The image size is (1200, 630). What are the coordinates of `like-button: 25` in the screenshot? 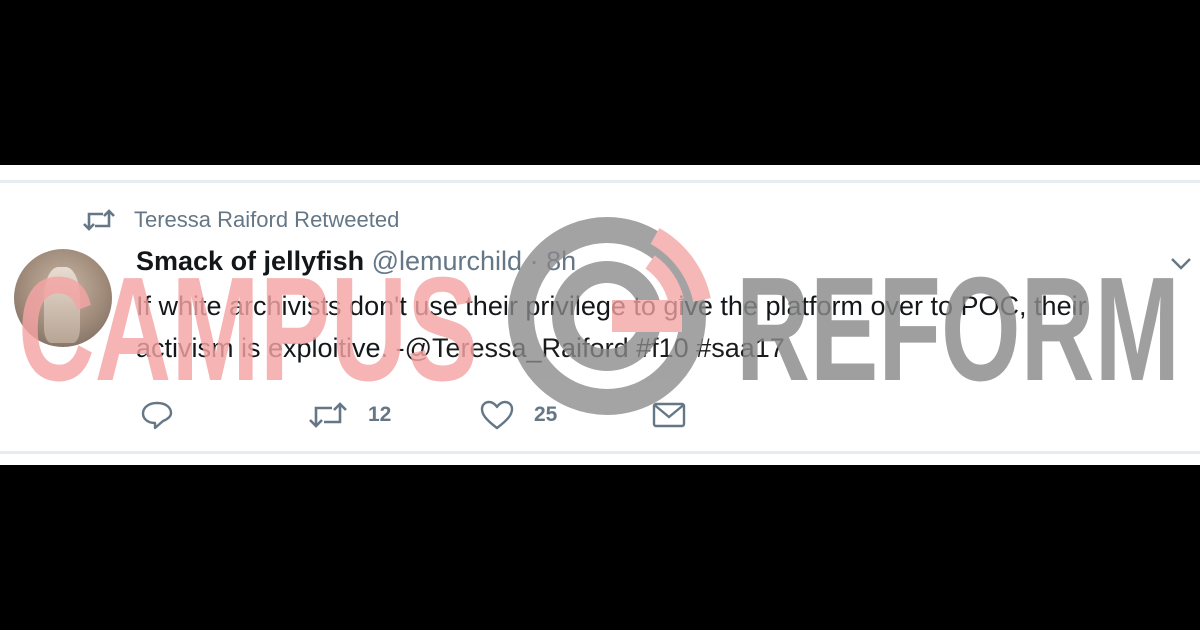 It's located at (566, 415).